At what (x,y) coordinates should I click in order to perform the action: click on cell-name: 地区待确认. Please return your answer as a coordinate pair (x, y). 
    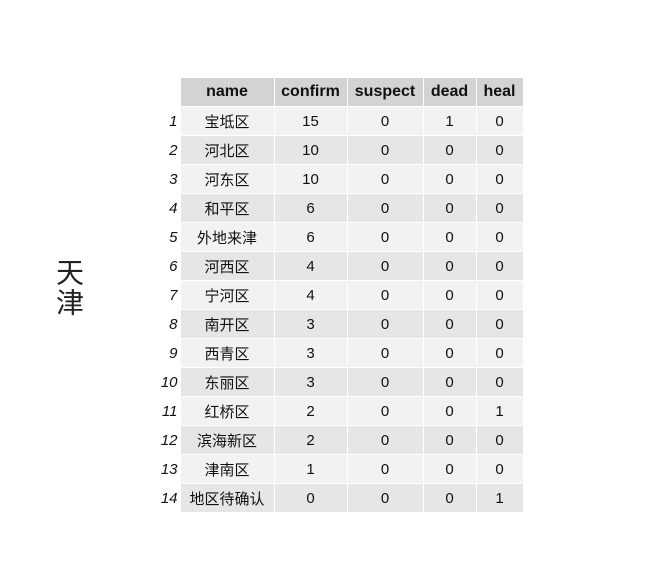
    Looking at the image, I should click on (227, 498).